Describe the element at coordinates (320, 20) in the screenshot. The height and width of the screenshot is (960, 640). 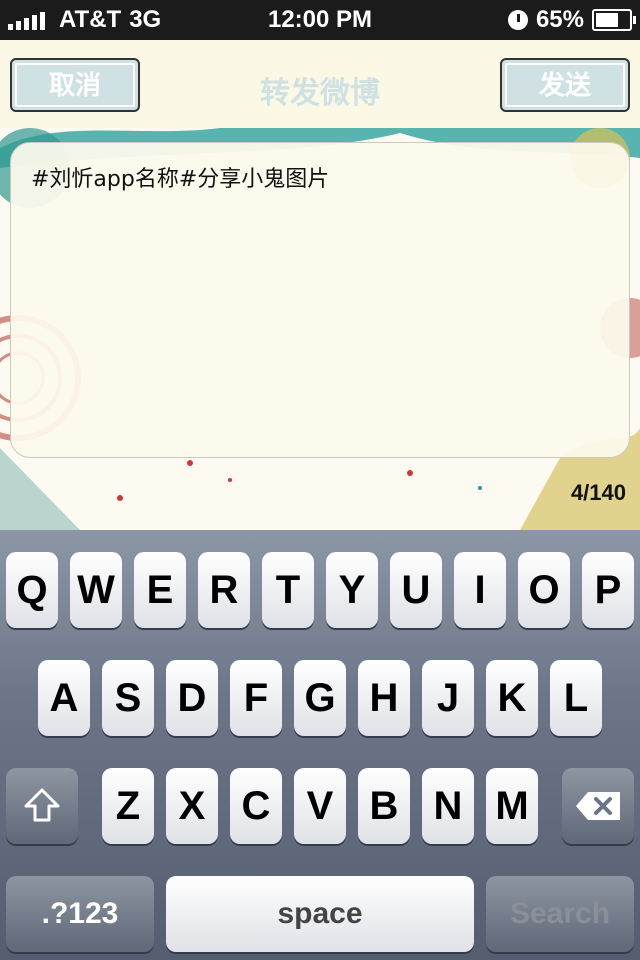
I see `status-bar: AT&T 3G 12:00 PM 65%` at that location.